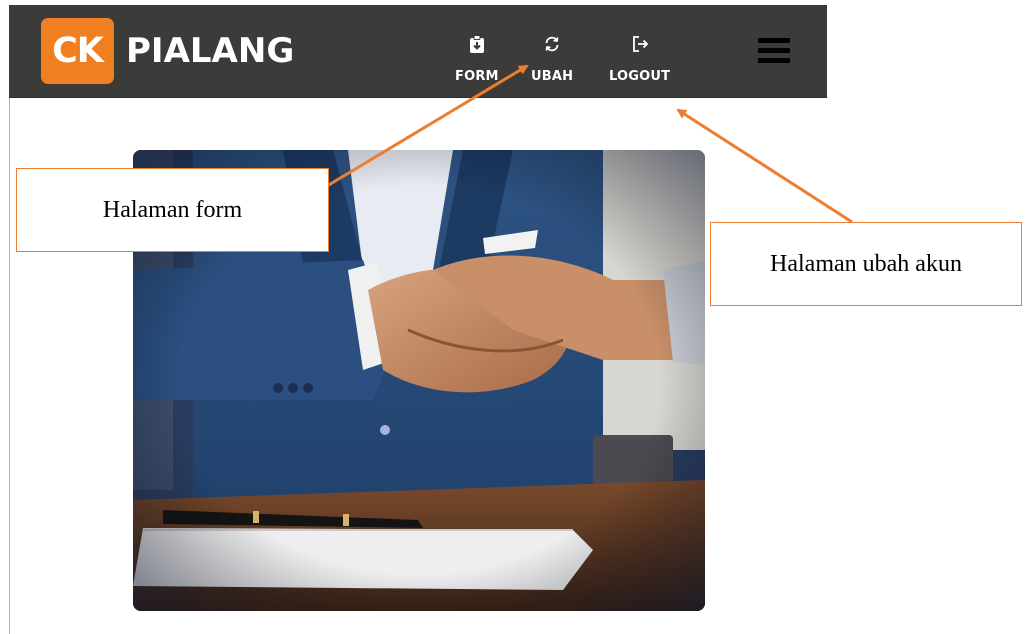  I want to click on callout-form-text: Halaman form, so click(172, 209).